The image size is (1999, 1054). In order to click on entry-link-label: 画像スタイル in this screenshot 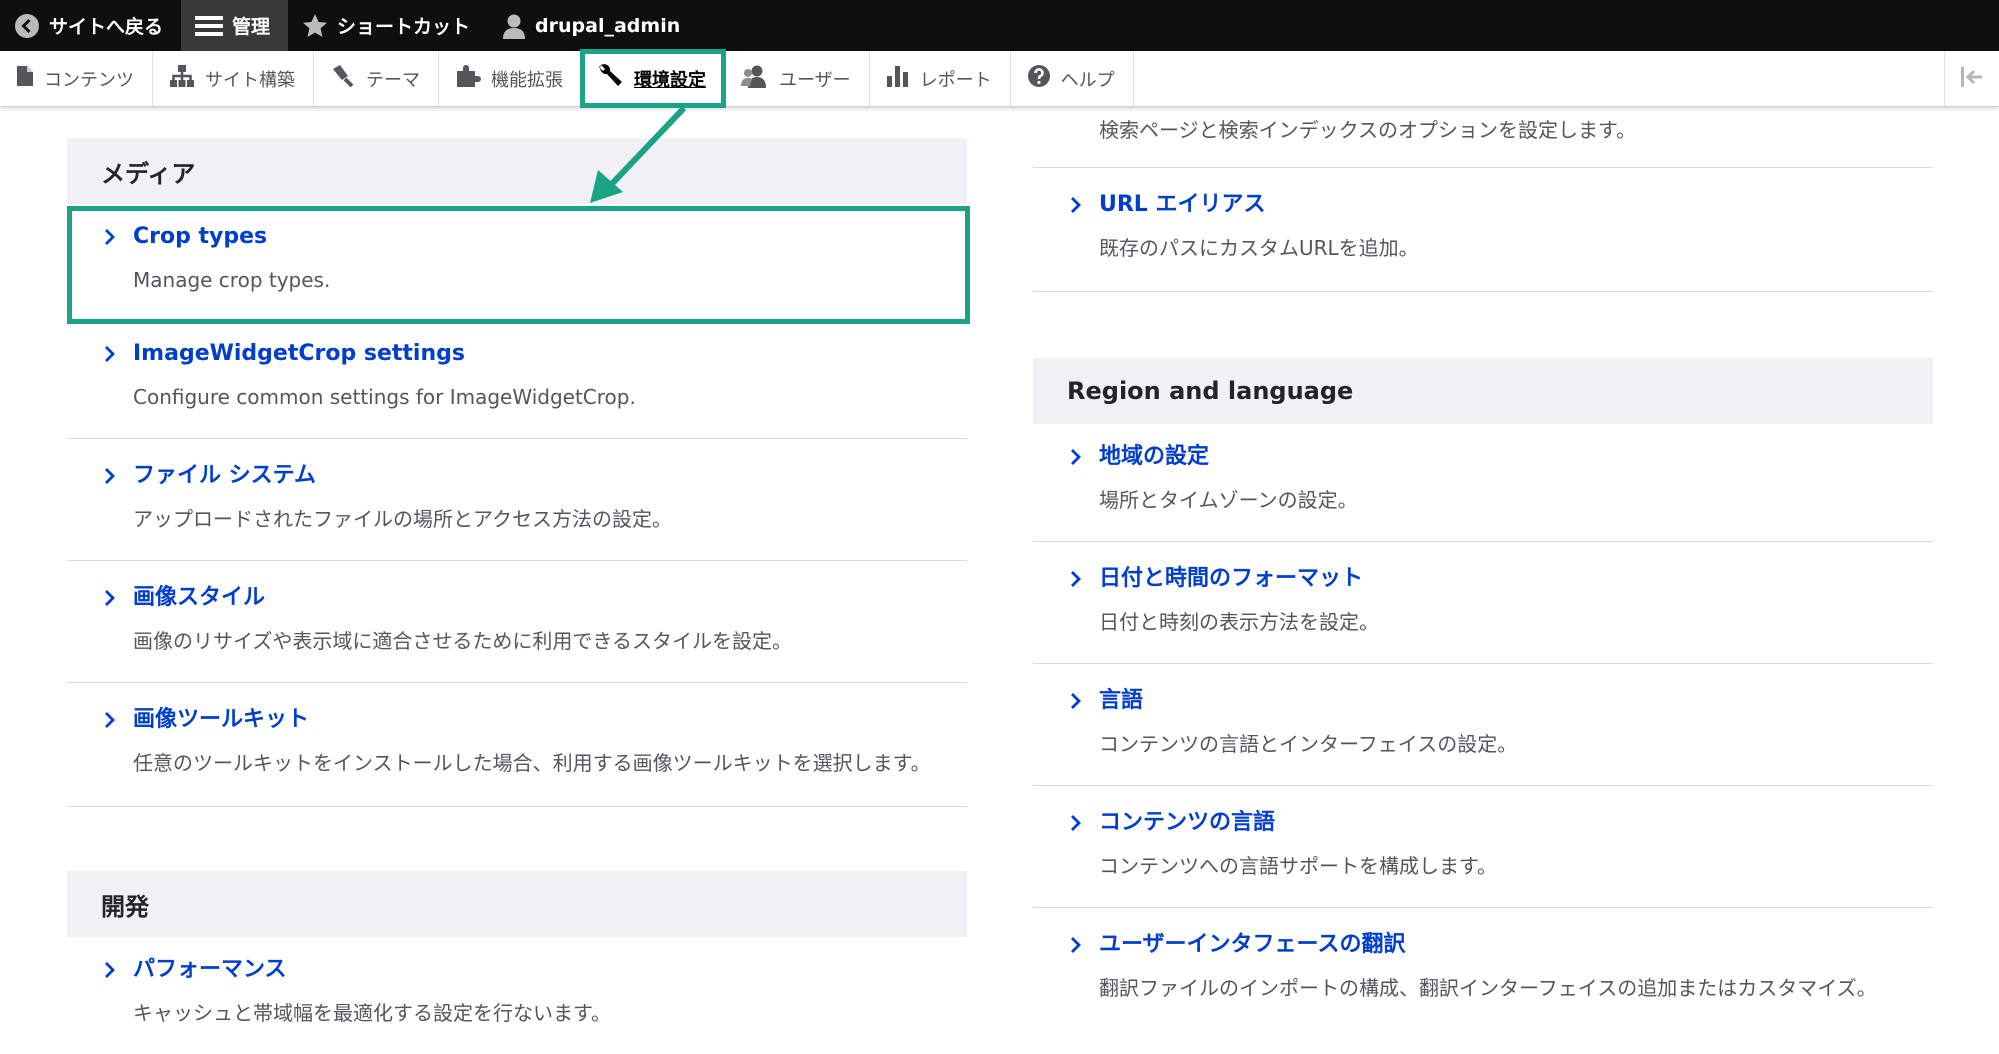, I will do `click(199, 597)`.